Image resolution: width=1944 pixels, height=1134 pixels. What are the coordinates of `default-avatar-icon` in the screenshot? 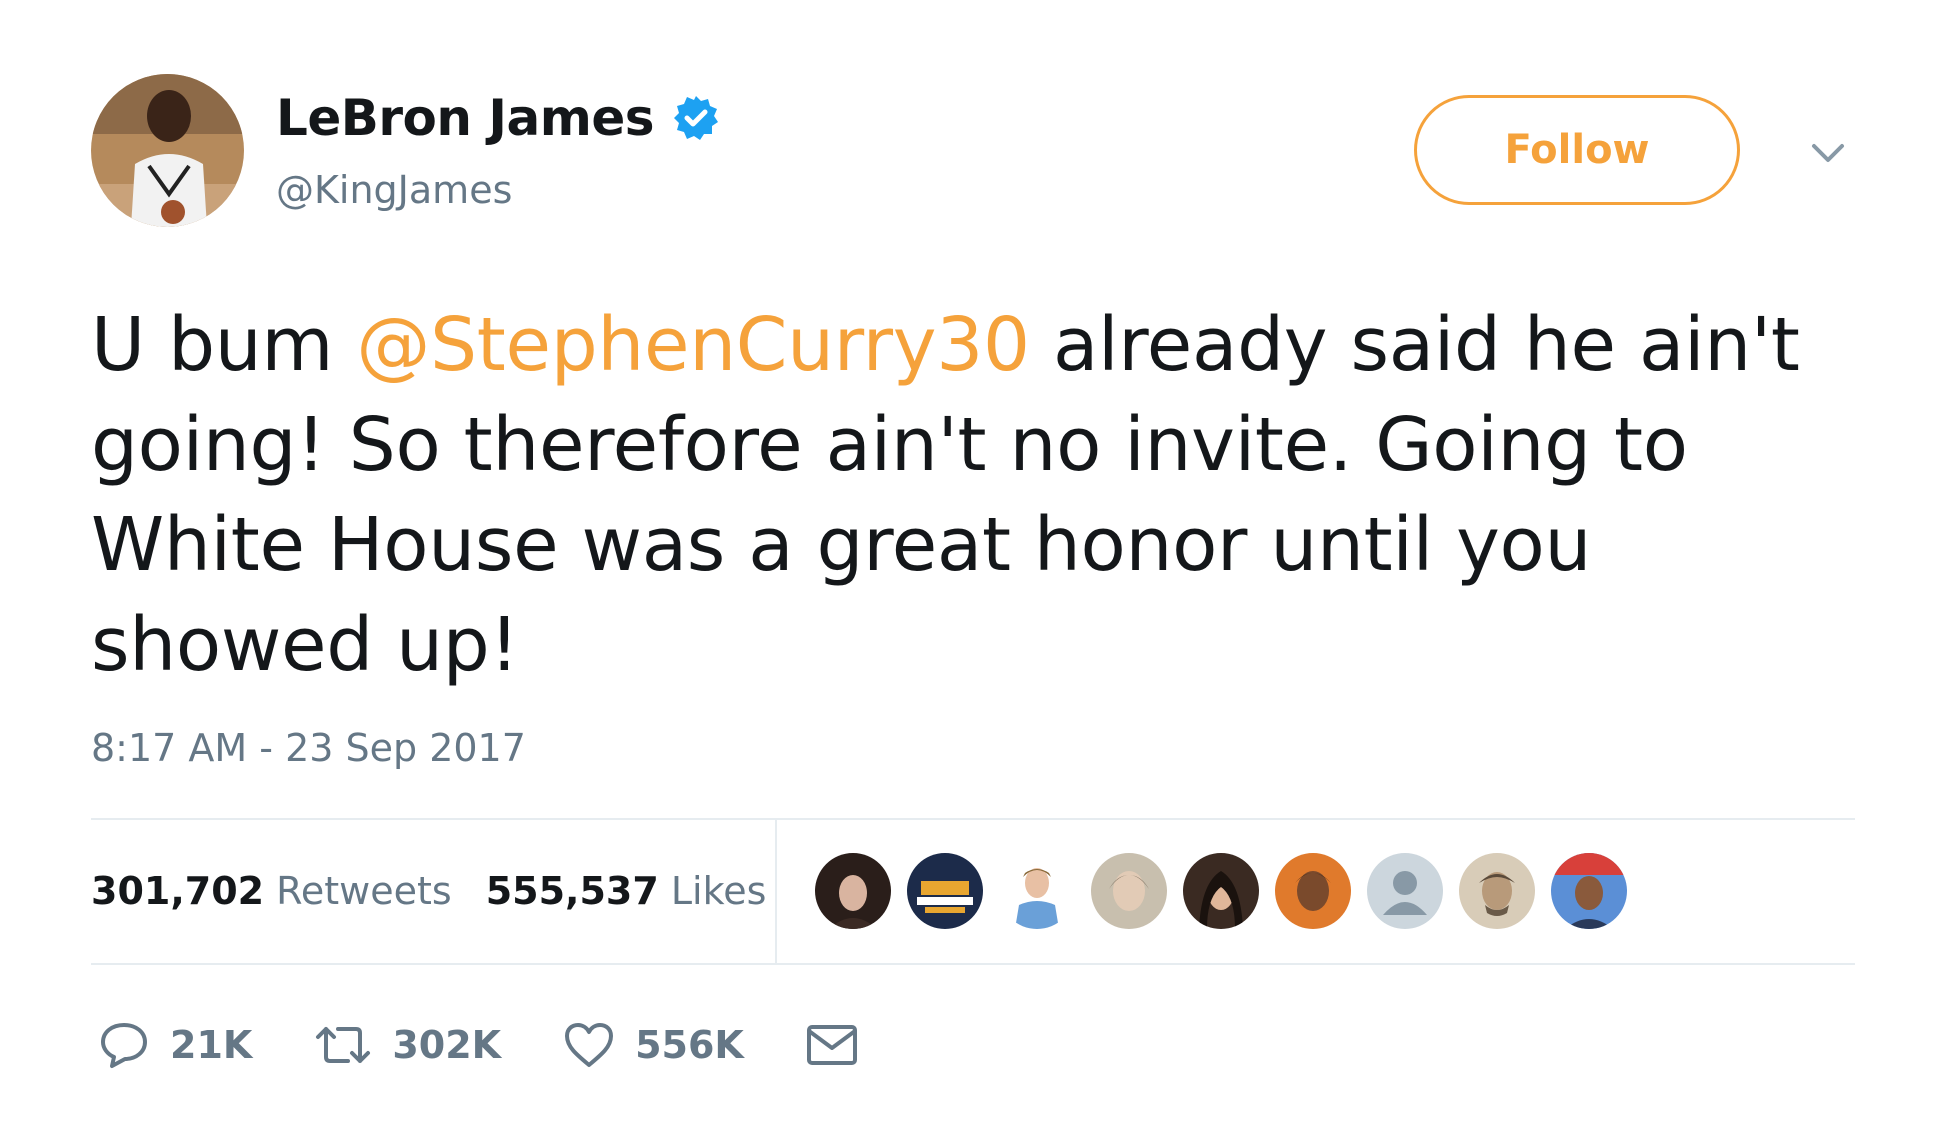 It's located at (1405, 891).